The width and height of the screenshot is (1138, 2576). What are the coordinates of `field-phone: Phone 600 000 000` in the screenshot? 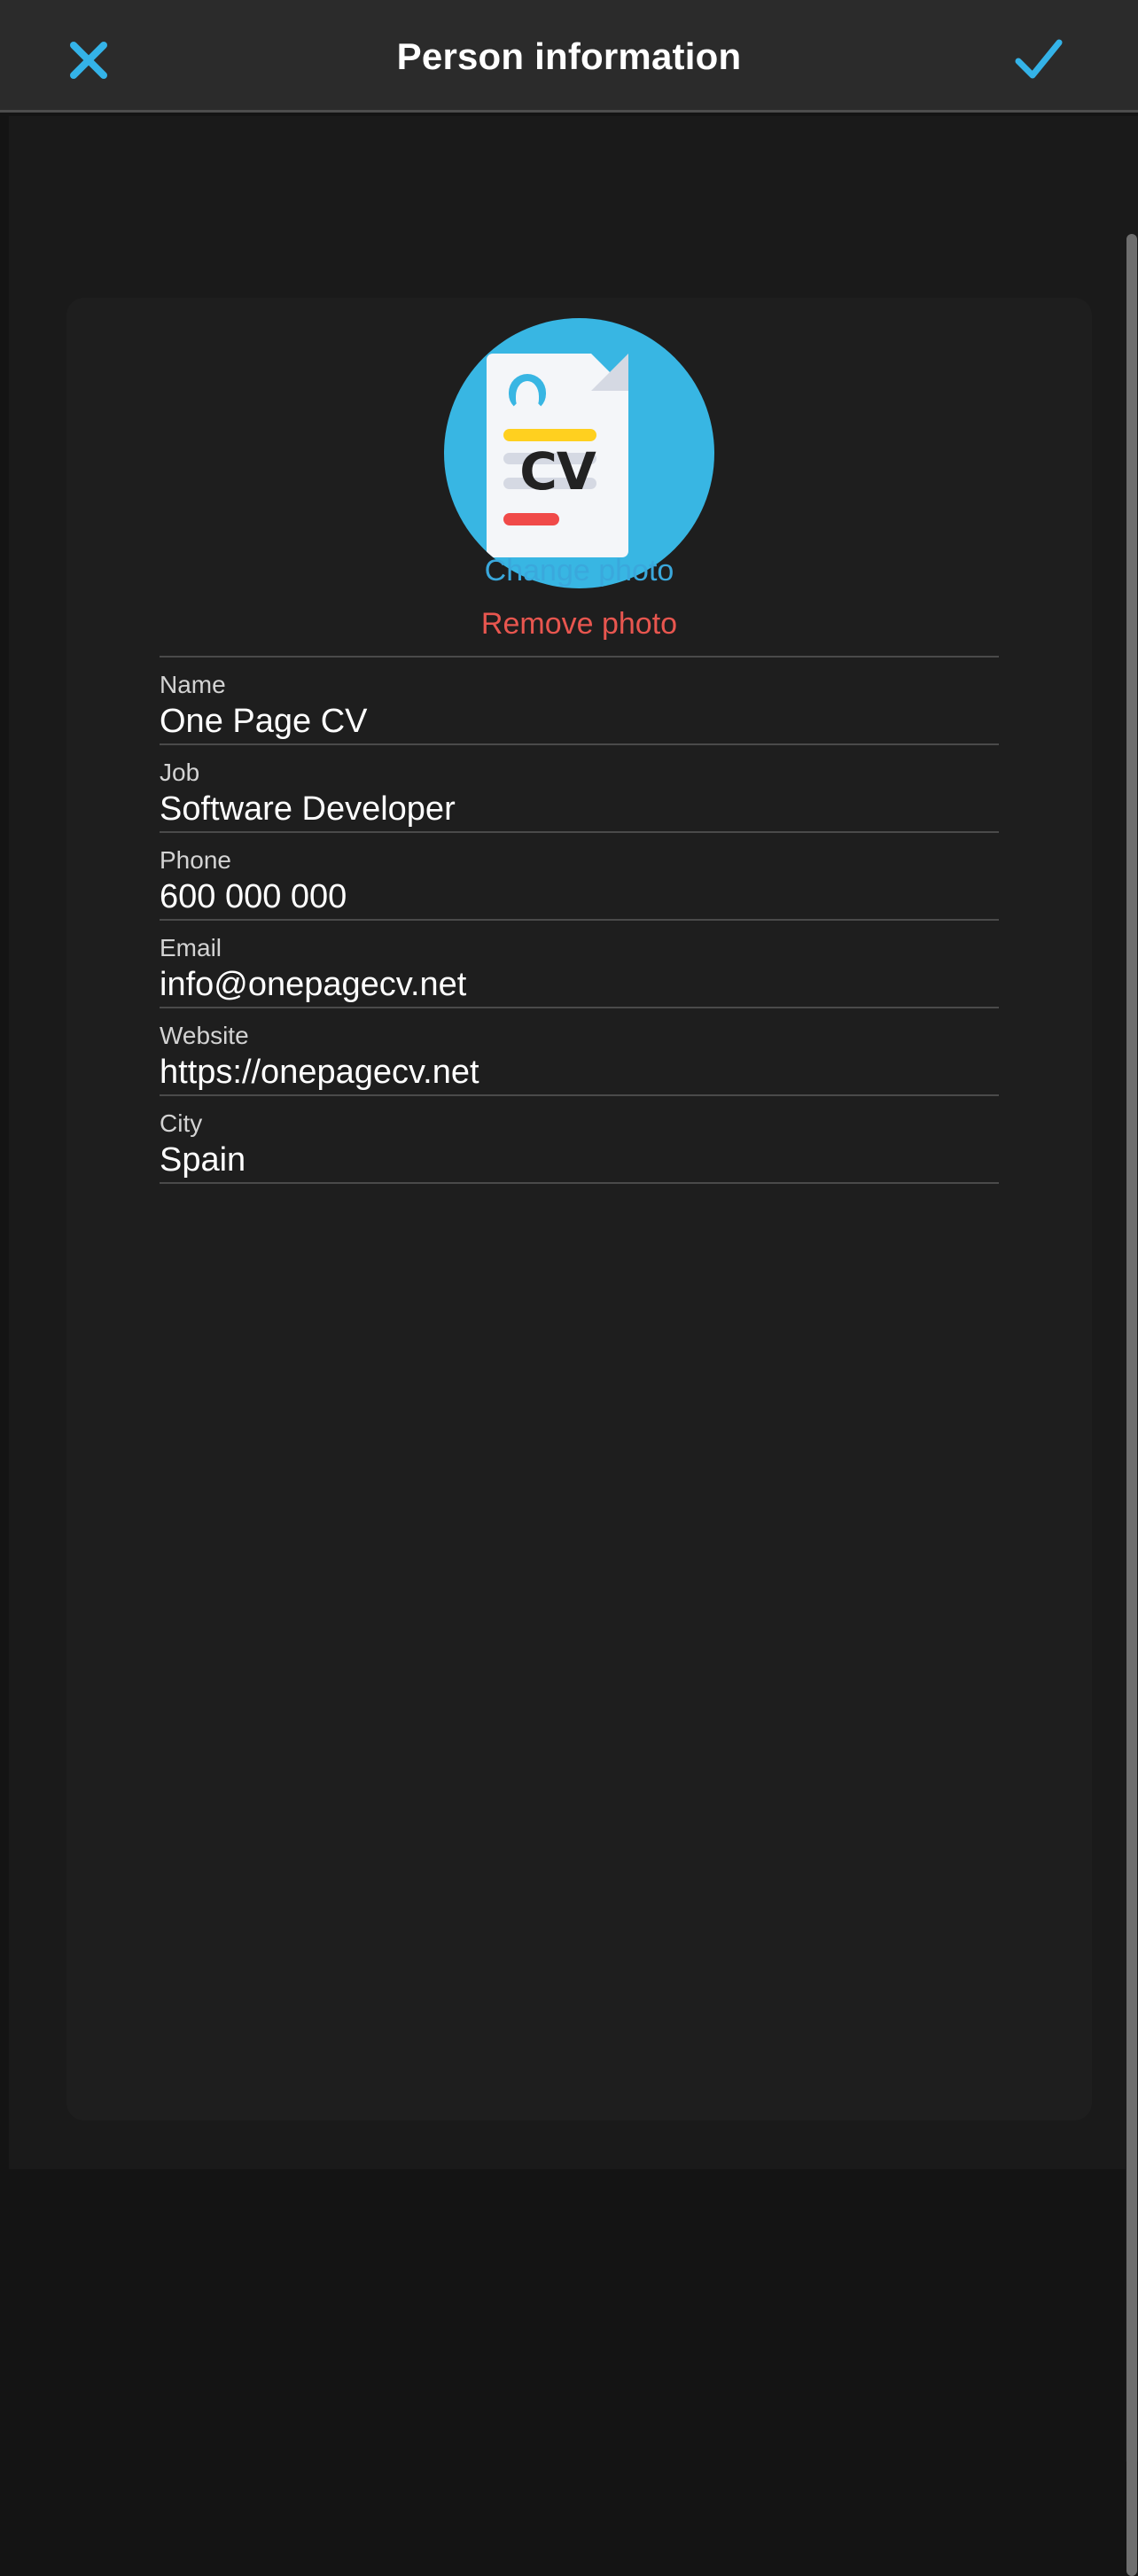 It's located at (580, 875).